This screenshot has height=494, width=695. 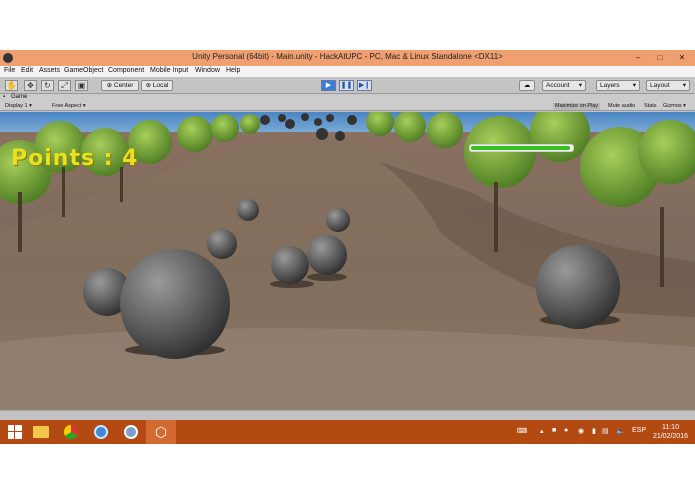 I want to click on cloud-icon: ☁, so click(x=527, y=85).